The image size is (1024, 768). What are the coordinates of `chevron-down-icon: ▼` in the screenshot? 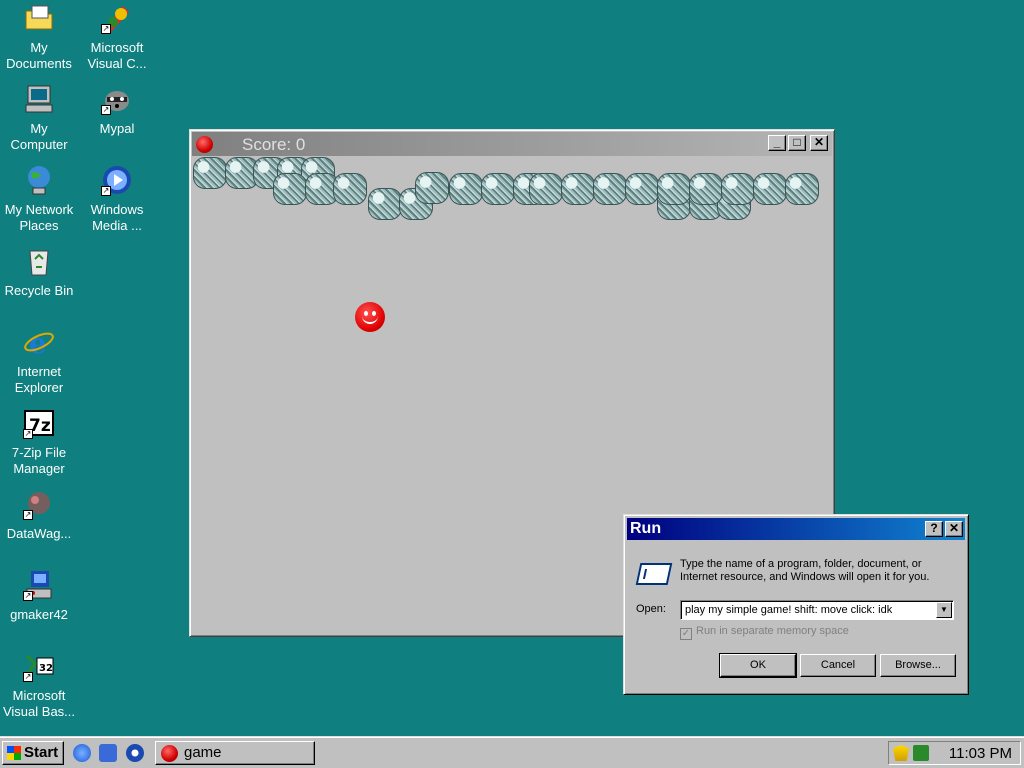 It's located at (944, 610).